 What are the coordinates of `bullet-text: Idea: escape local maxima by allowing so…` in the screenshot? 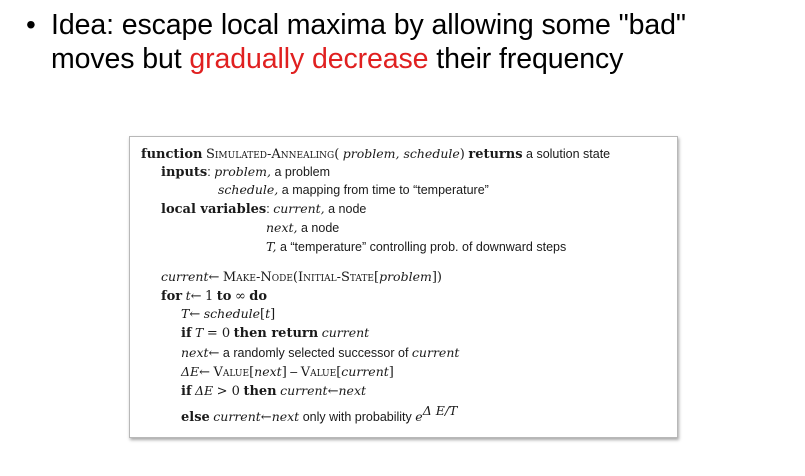 It's located at (423, 42).